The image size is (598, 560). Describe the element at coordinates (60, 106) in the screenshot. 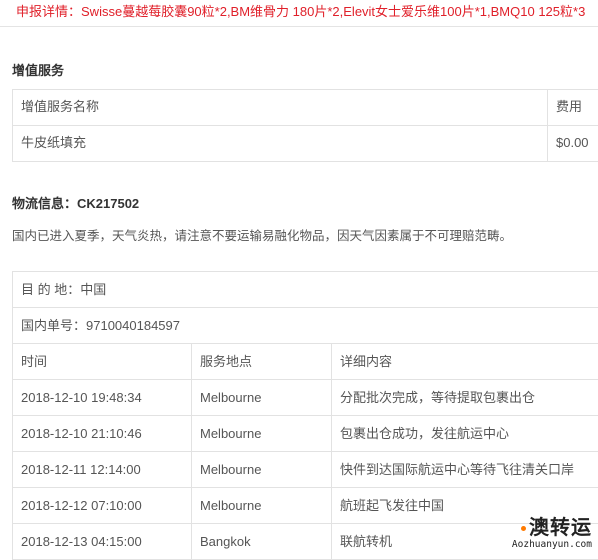

I see `value-added-header-name: 增值服务名称` at that location.